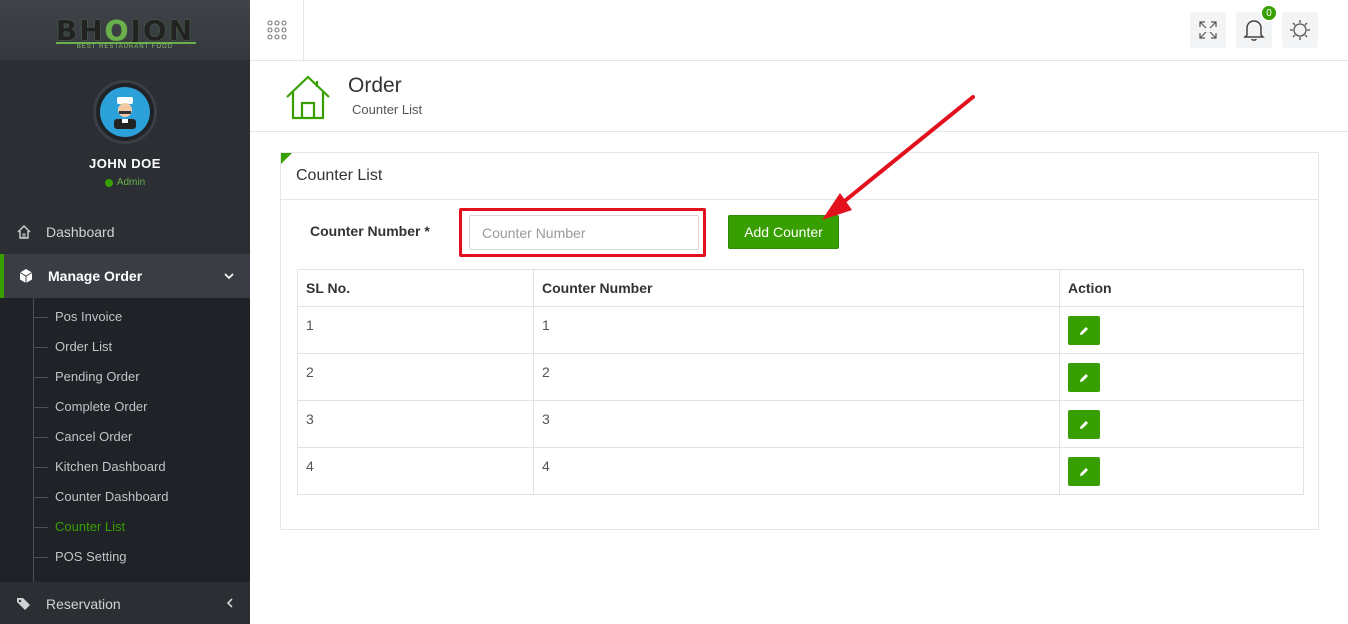 Image resolution: width=1348 pixels, height=624 pixels. What do you see at coordinates (125, 527) in the screenshot?
I see `submenu-item-counter-list: Counter List` at bounding box center [125, 527].